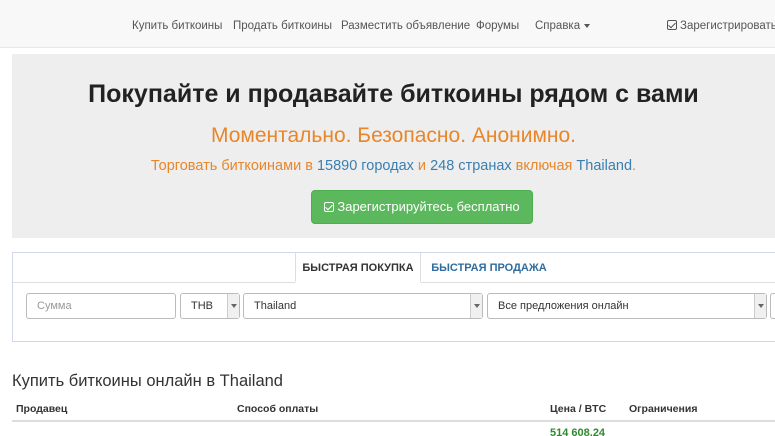  I want to click on listing-title: Купить биткоины онлайн в Thailand, so click(147, 381).